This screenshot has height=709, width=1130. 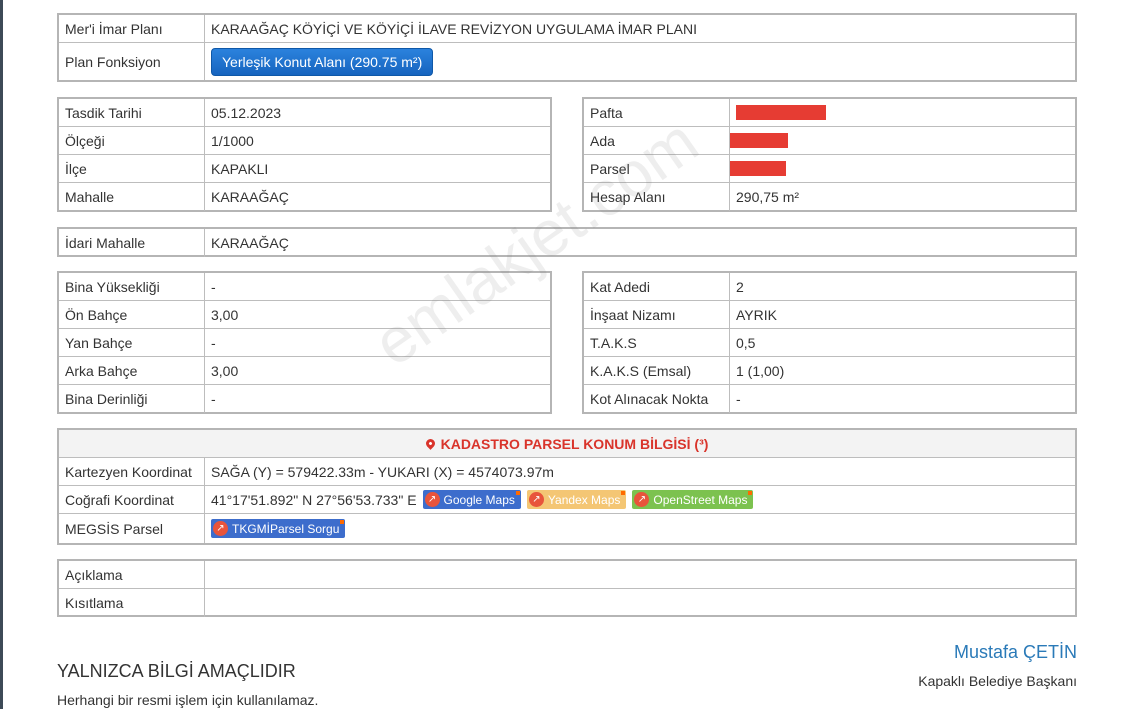 I want to click on plan-function-label: Plan Fonksiyon, so click(x=132, y=61).